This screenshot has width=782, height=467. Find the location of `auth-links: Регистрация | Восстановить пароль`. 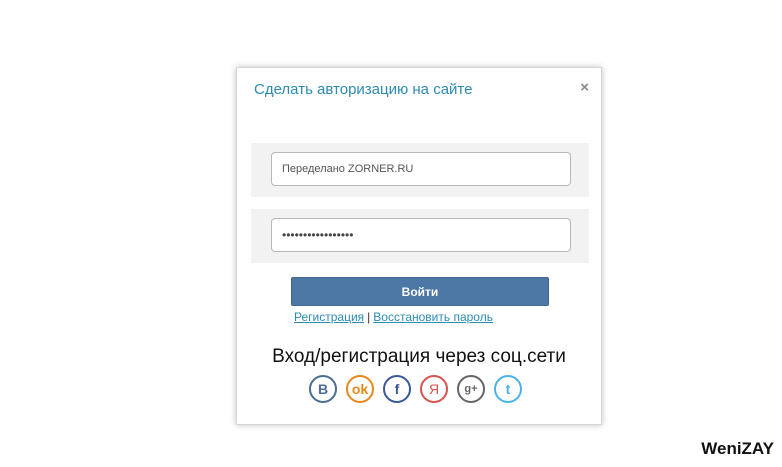

auth-links: Регистрация | Восстановить пароль is located at coordinates (393, 317).